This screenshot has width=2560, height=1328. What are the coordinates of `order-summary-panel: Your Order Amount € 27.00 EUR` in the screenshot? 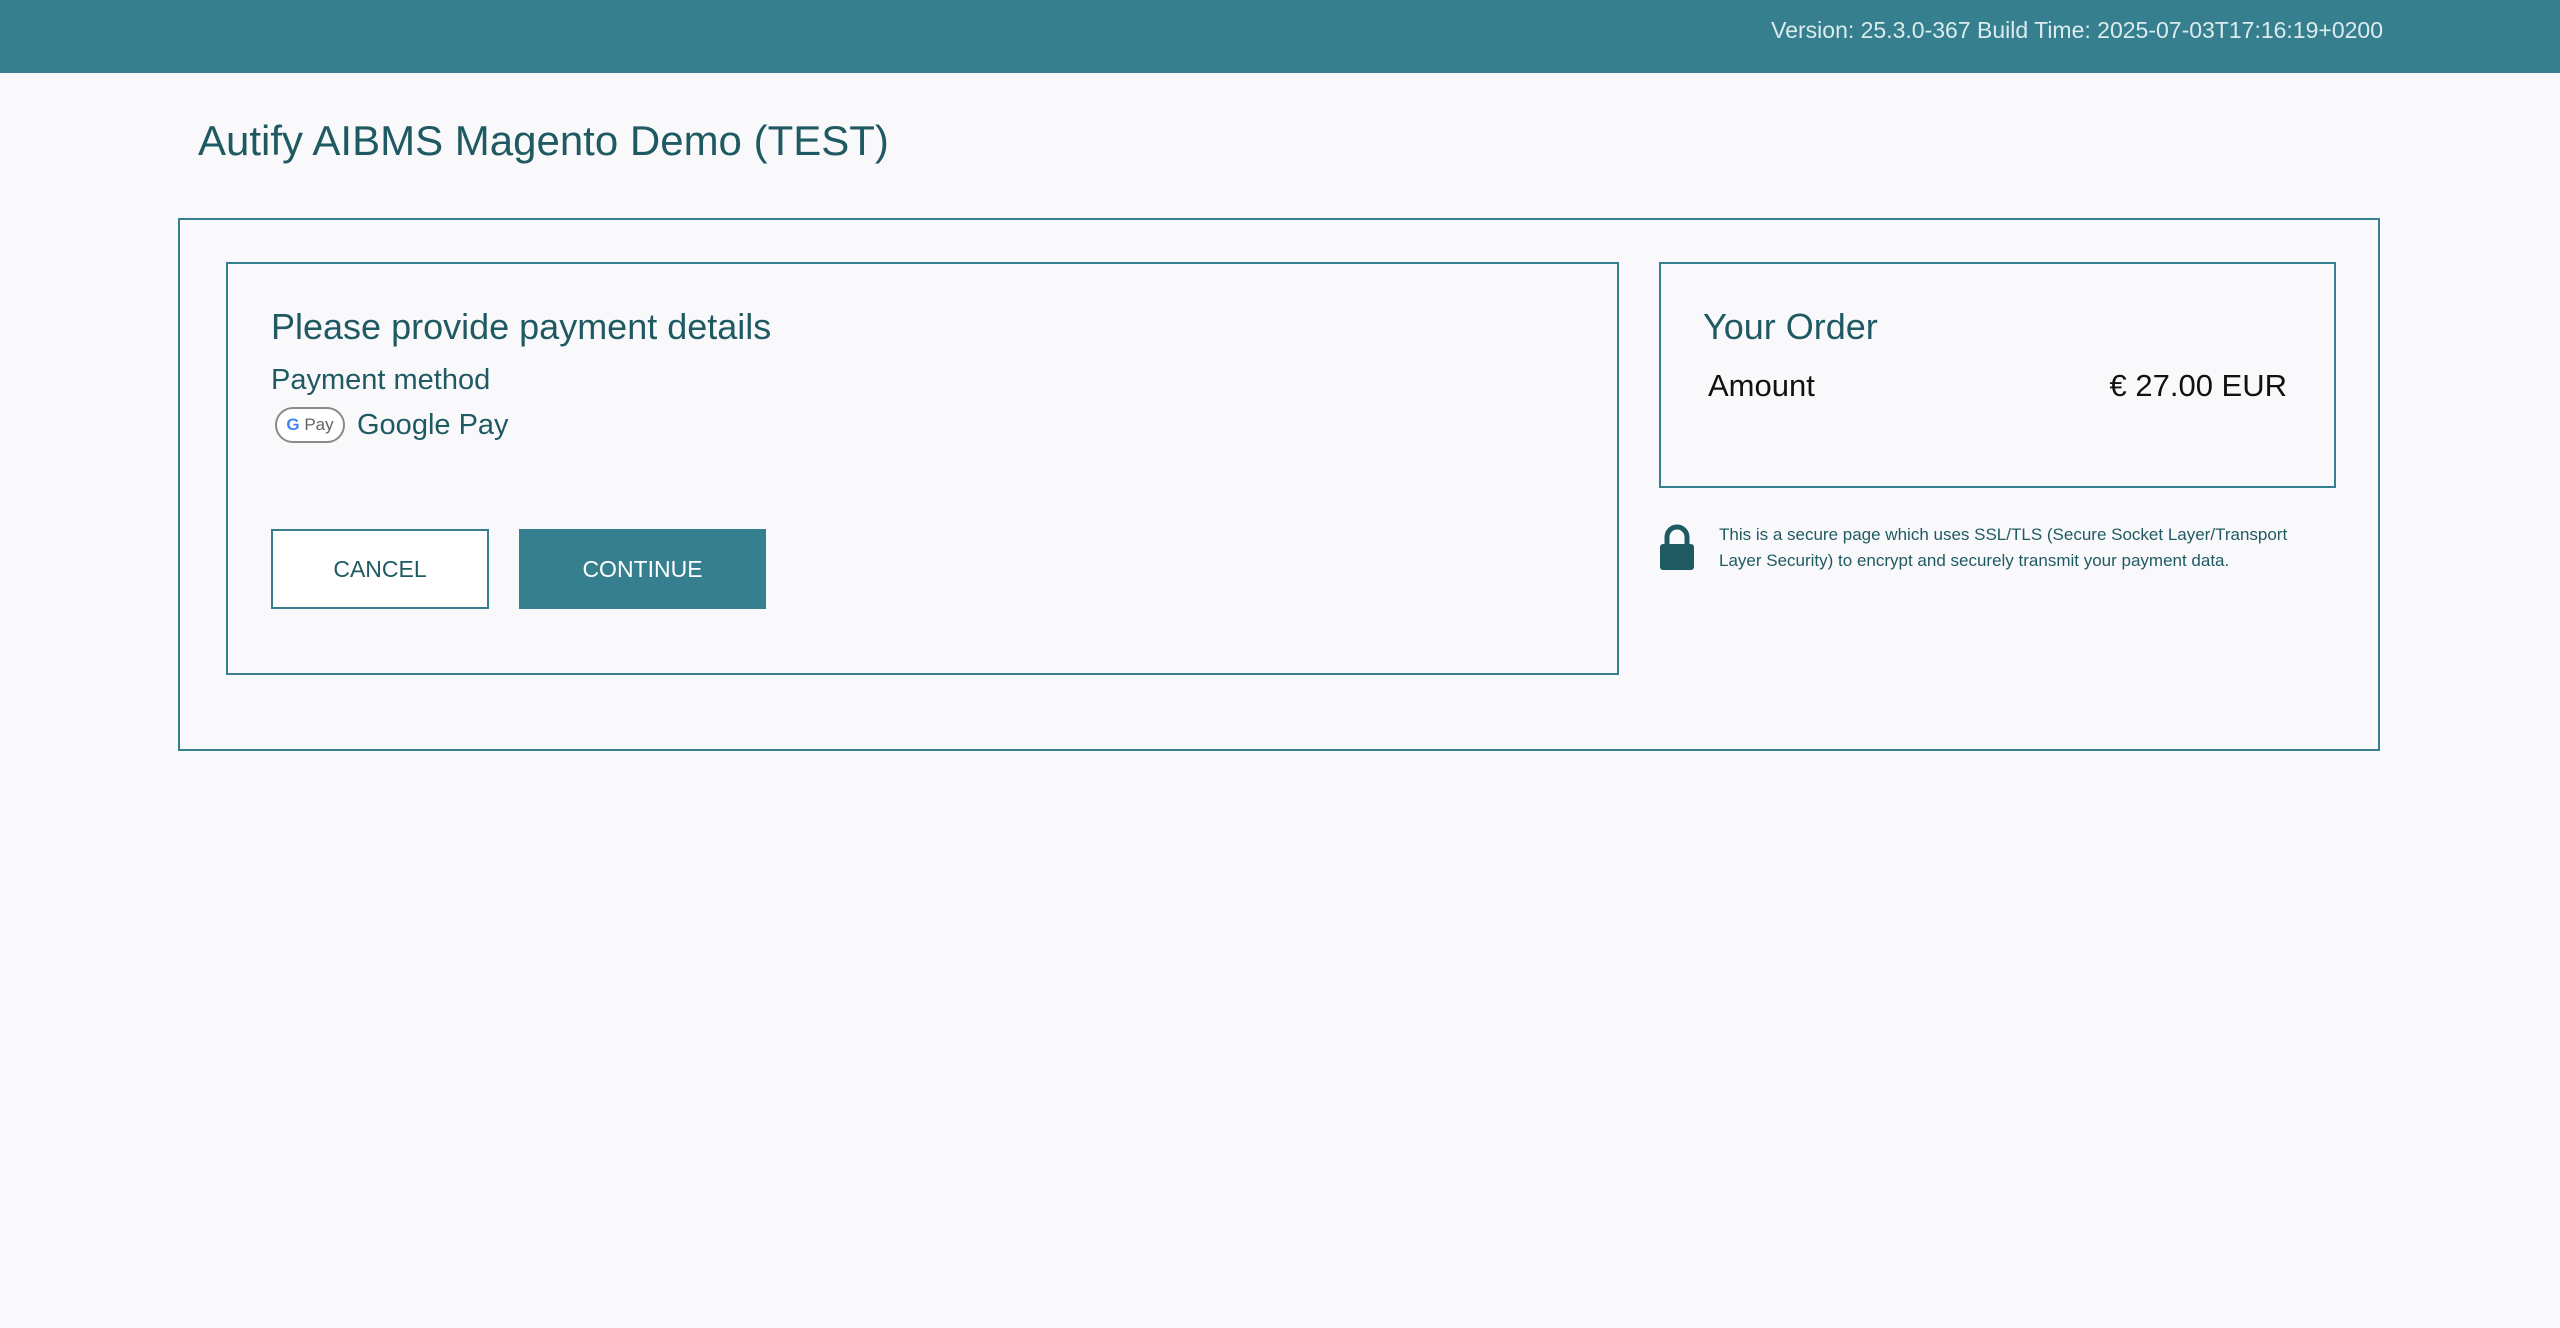 It's located at (1997, 375).